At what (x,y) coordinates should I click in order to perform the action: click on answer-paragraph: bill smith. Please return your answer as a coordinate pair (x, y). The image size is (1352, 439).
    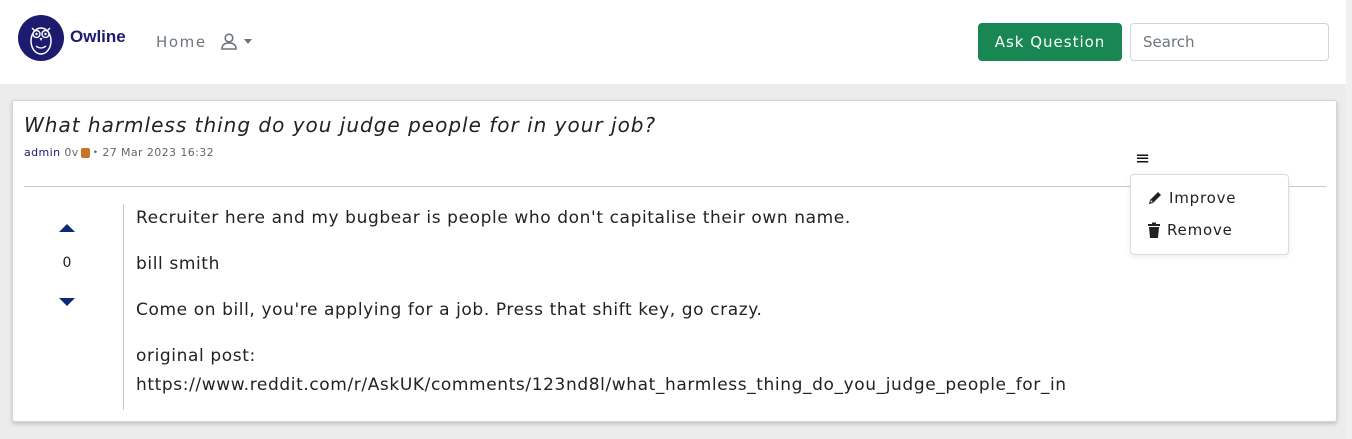
    Looking at the image, I should click on (178, 264).